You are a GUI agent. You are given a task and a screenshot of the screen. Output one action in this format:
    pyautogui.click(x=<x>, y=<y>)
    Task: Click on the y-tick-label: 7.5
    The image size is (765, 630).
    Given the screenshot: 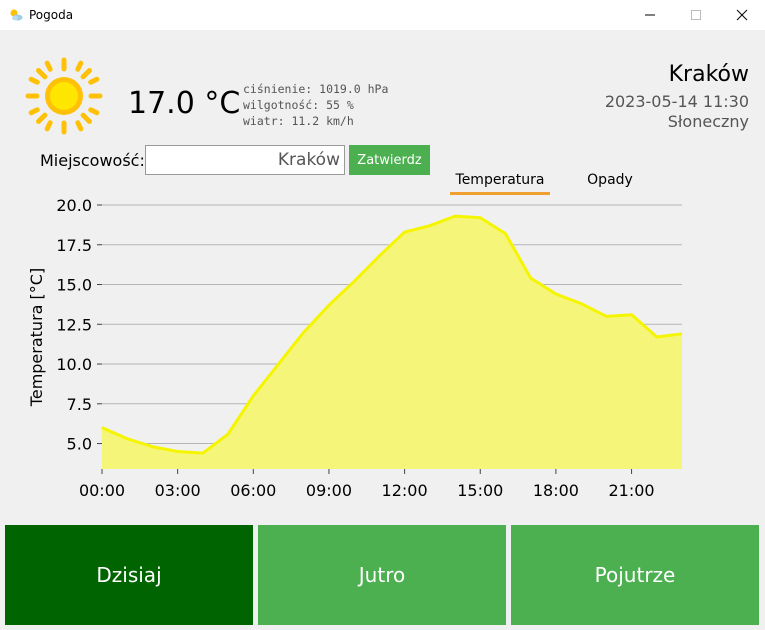 What is the action you would take?
    pyautogui.click(x=79, y=404)
    